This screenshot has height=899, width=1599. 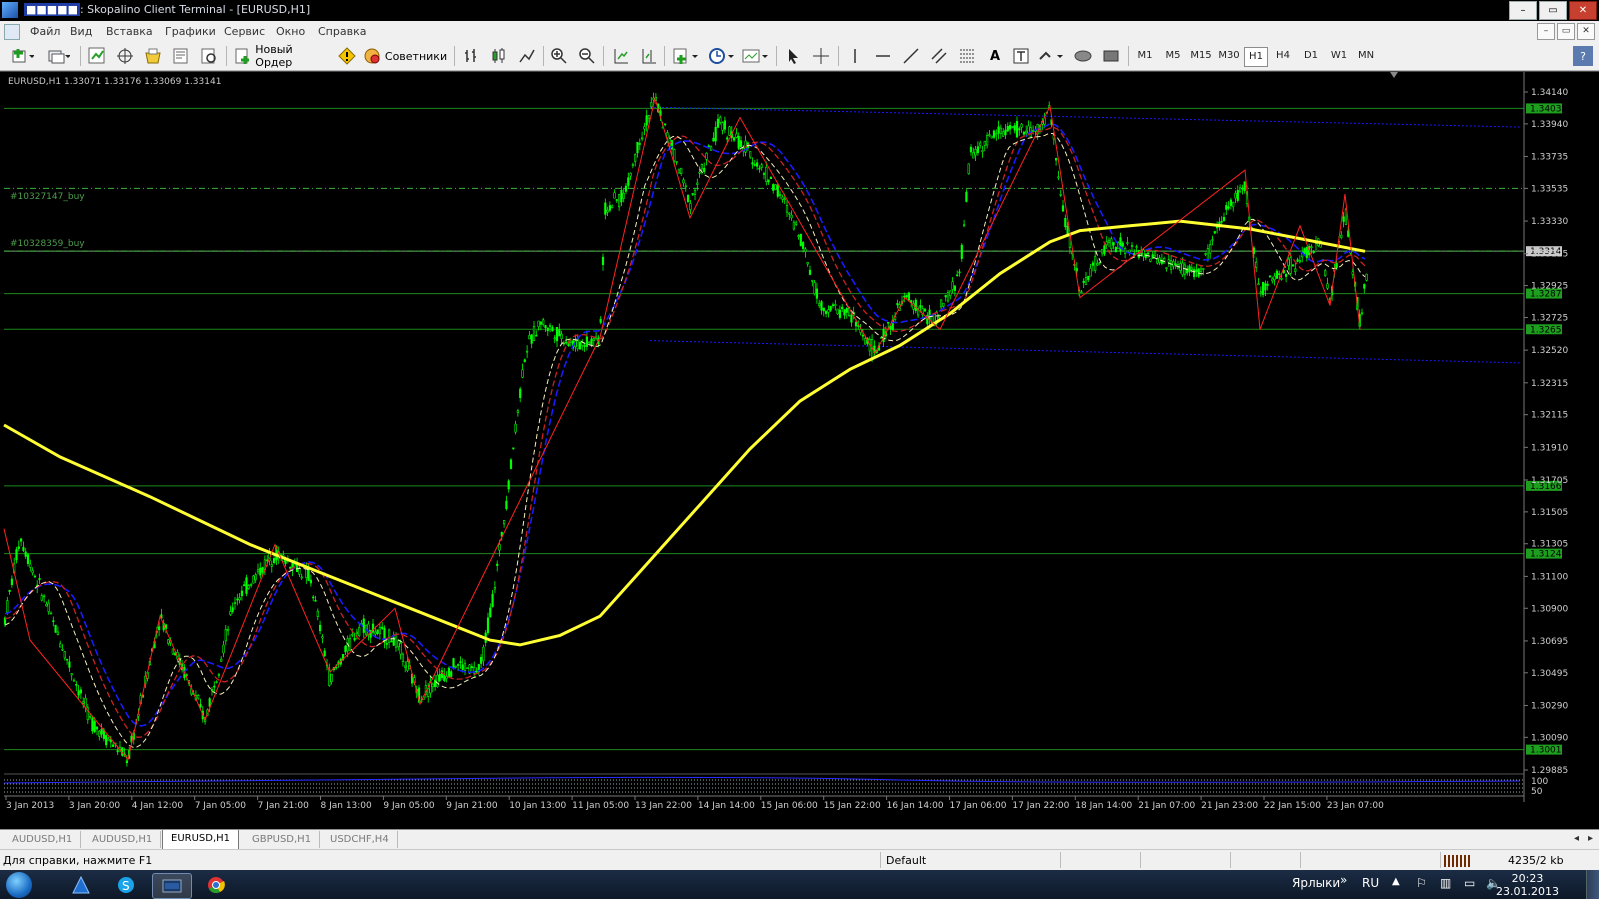 What do you see at coordinates (821, 56) in the screenshot?
I see `crosshair-icon` at bounding box center [821, 56].